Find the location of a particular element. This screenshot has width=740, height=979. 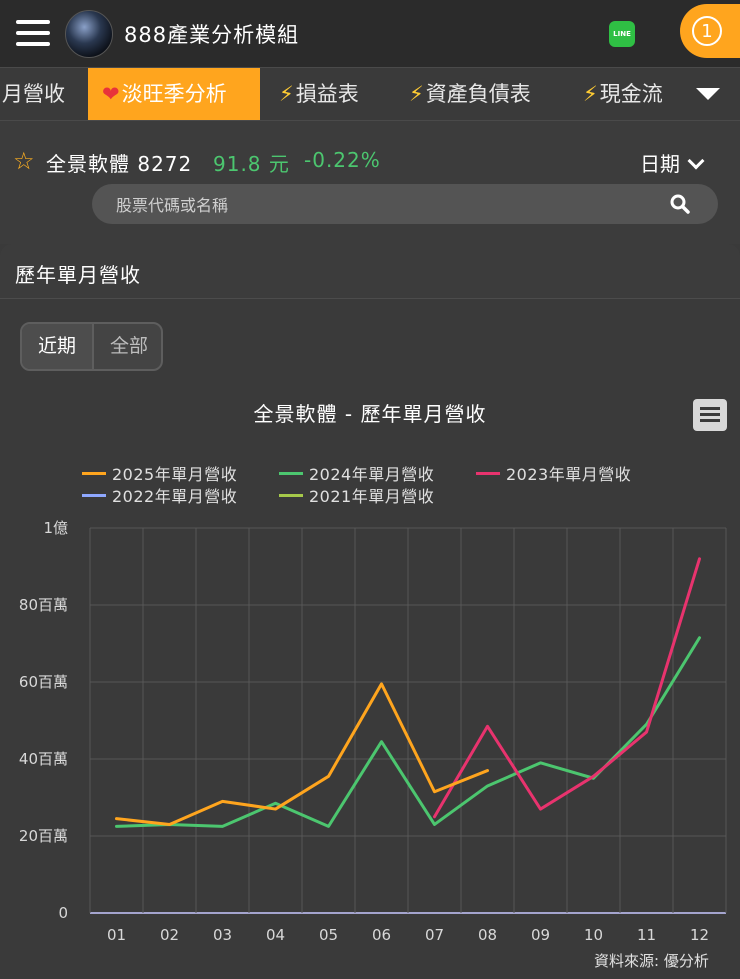

search-input is located at coordinates (386, 205).